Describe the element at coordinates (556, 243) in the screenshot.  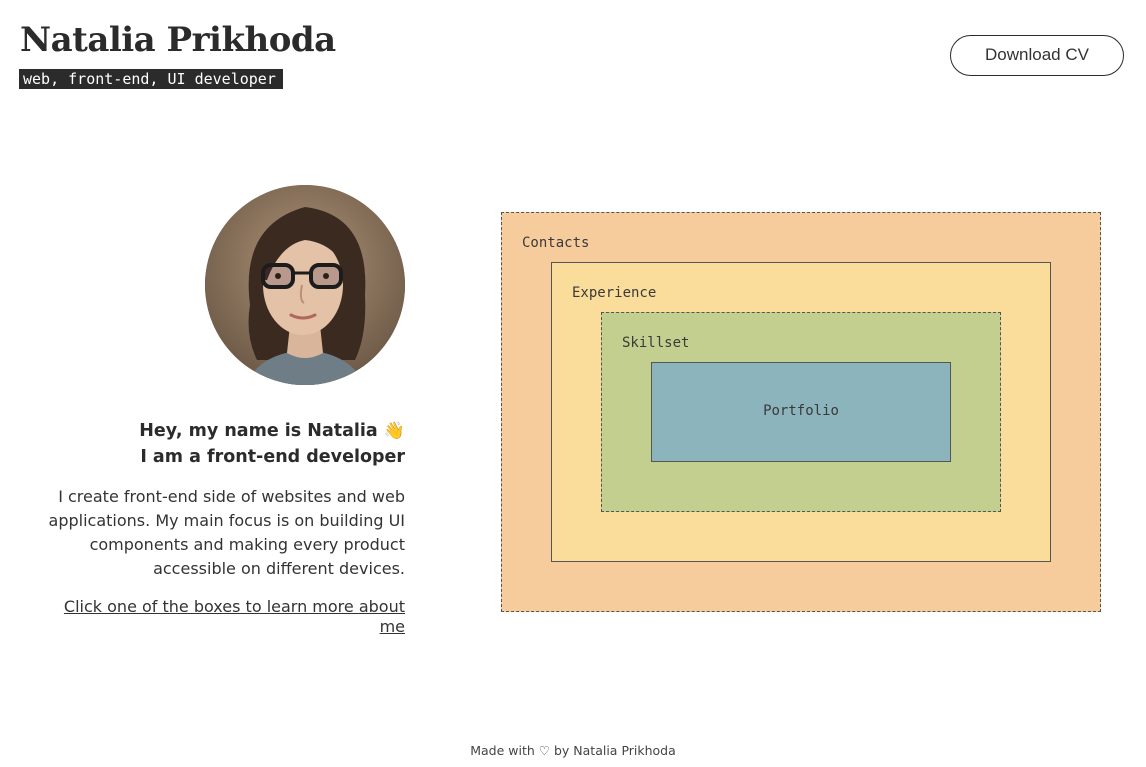
I see `contacts-label: Contacts` at that location.